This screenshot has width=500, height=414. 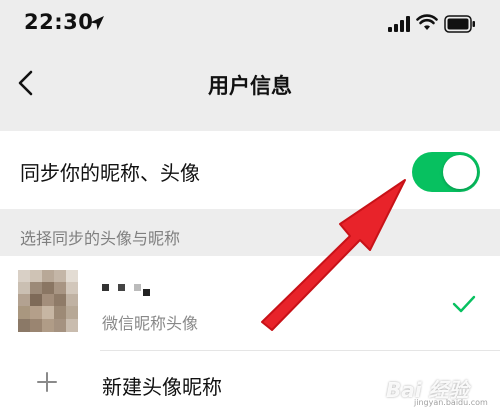 I want to click on plus-icon, so click(x=47, y=382).